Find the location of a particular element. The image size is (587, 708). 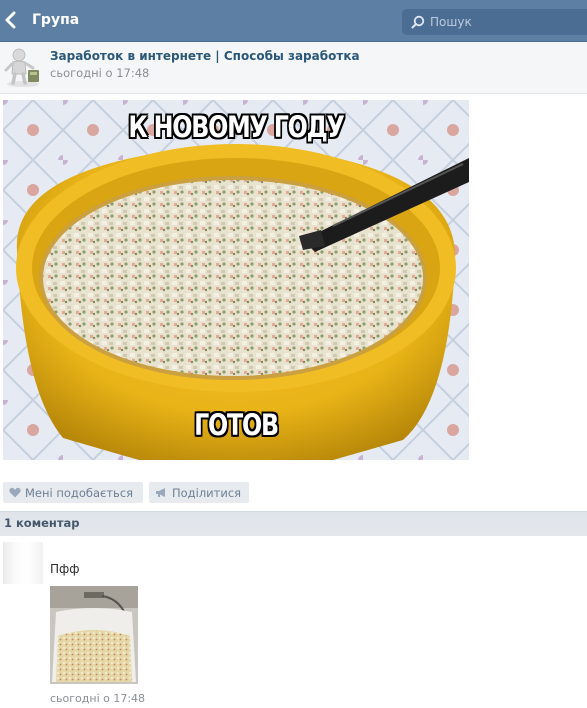

comment-author-avatar is located at coordinates (23, 563).